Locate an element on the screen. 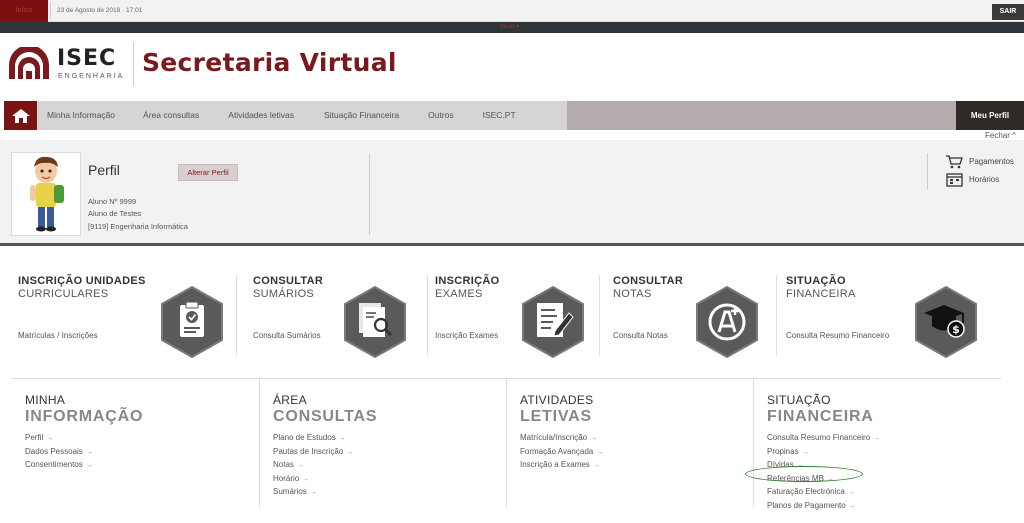 Image resolution: width=1024 pixels, height=523 pixels. student-number: Aluno Nº 9999 is located at coordinates (112, 201).